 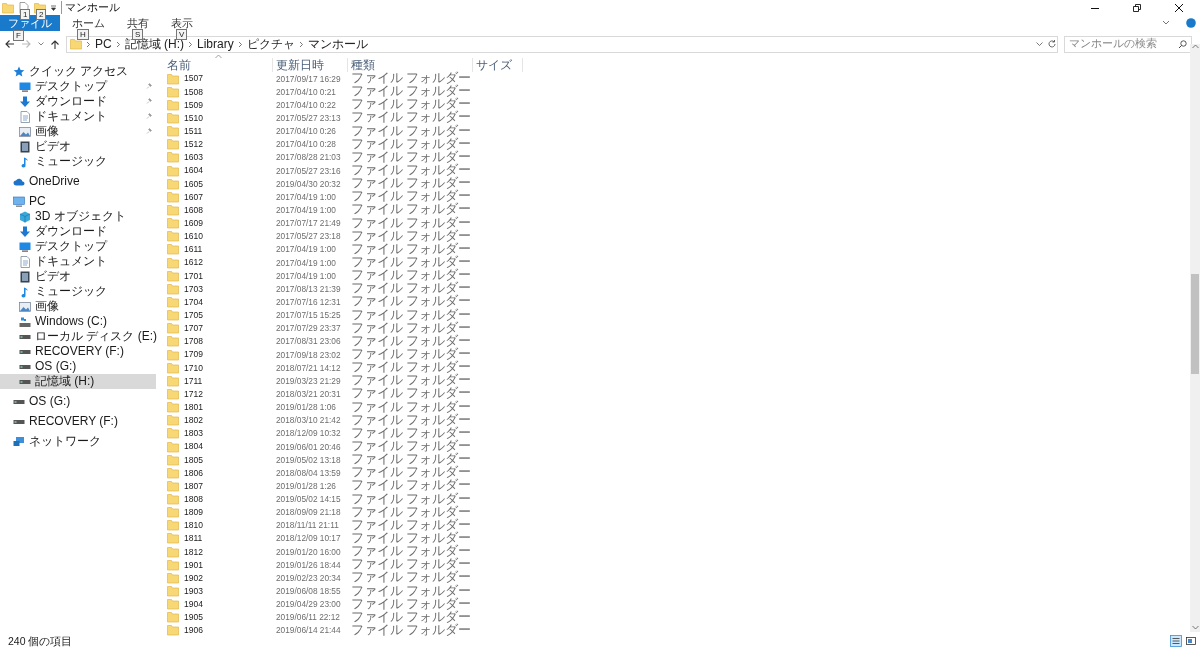 I want to click on nav-item: ローカル ディスク (E:), so click(x=78, y=336).